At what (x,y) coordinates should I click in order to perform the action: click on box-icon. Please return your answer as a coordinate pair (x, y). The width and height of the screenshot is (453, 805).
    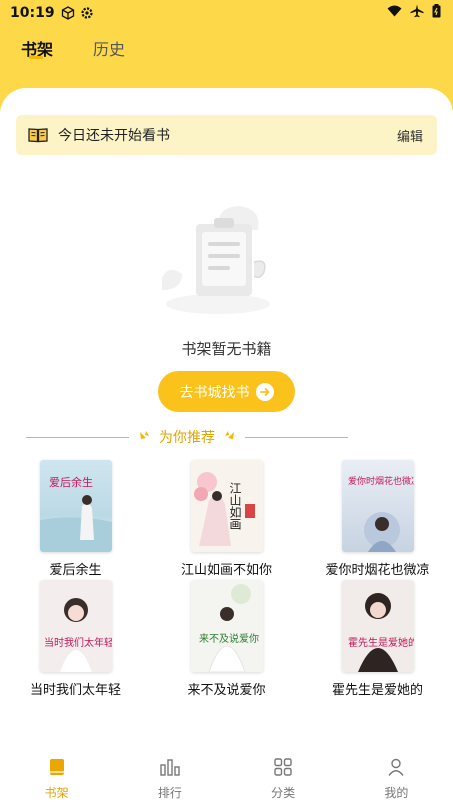
    Looking at the image, I should click on (68, 13).